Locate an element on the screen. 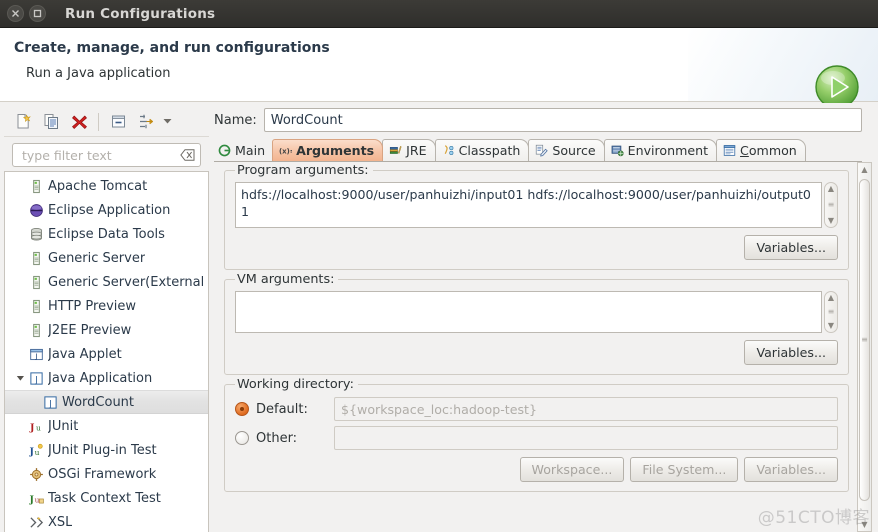 This screenshot has height=532, width=878. tree-item-junit-plug-in-test: J u JUnit Plug-in Test is located at coordinates (106, 450).